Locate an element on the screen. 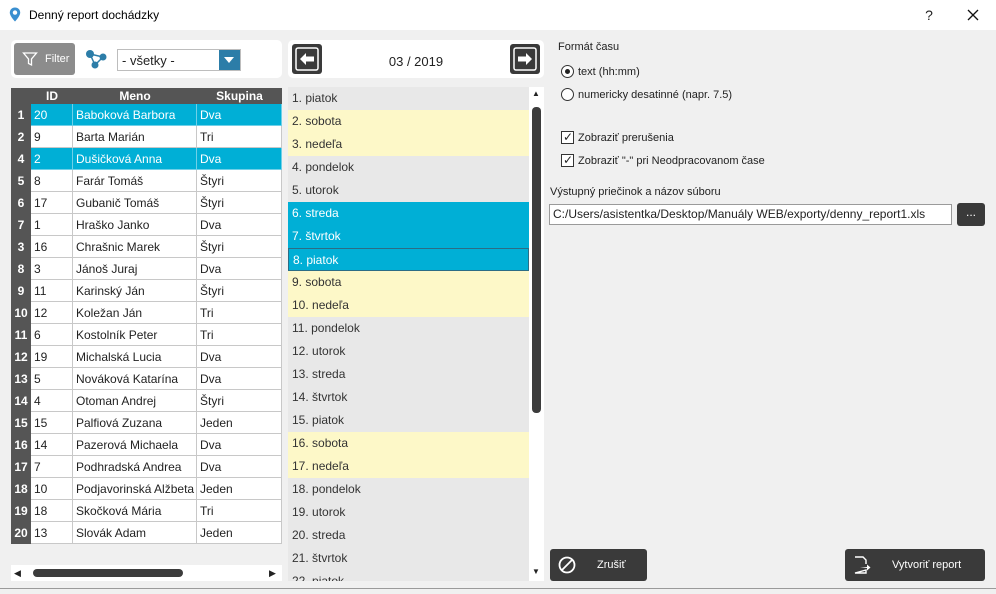 Image resolution: width=996 pixels, height=594 pixels. next-month-button is located at coordinates (525, 59).